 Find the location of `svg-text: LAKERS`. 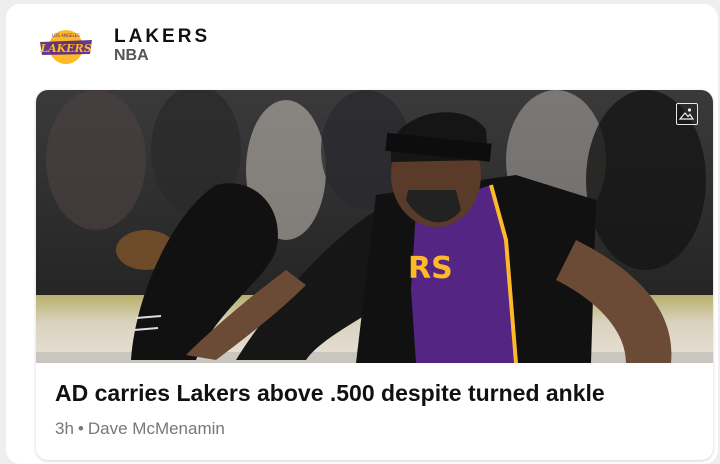

svg-text: LAKERS is located at coordinates (65, 48).